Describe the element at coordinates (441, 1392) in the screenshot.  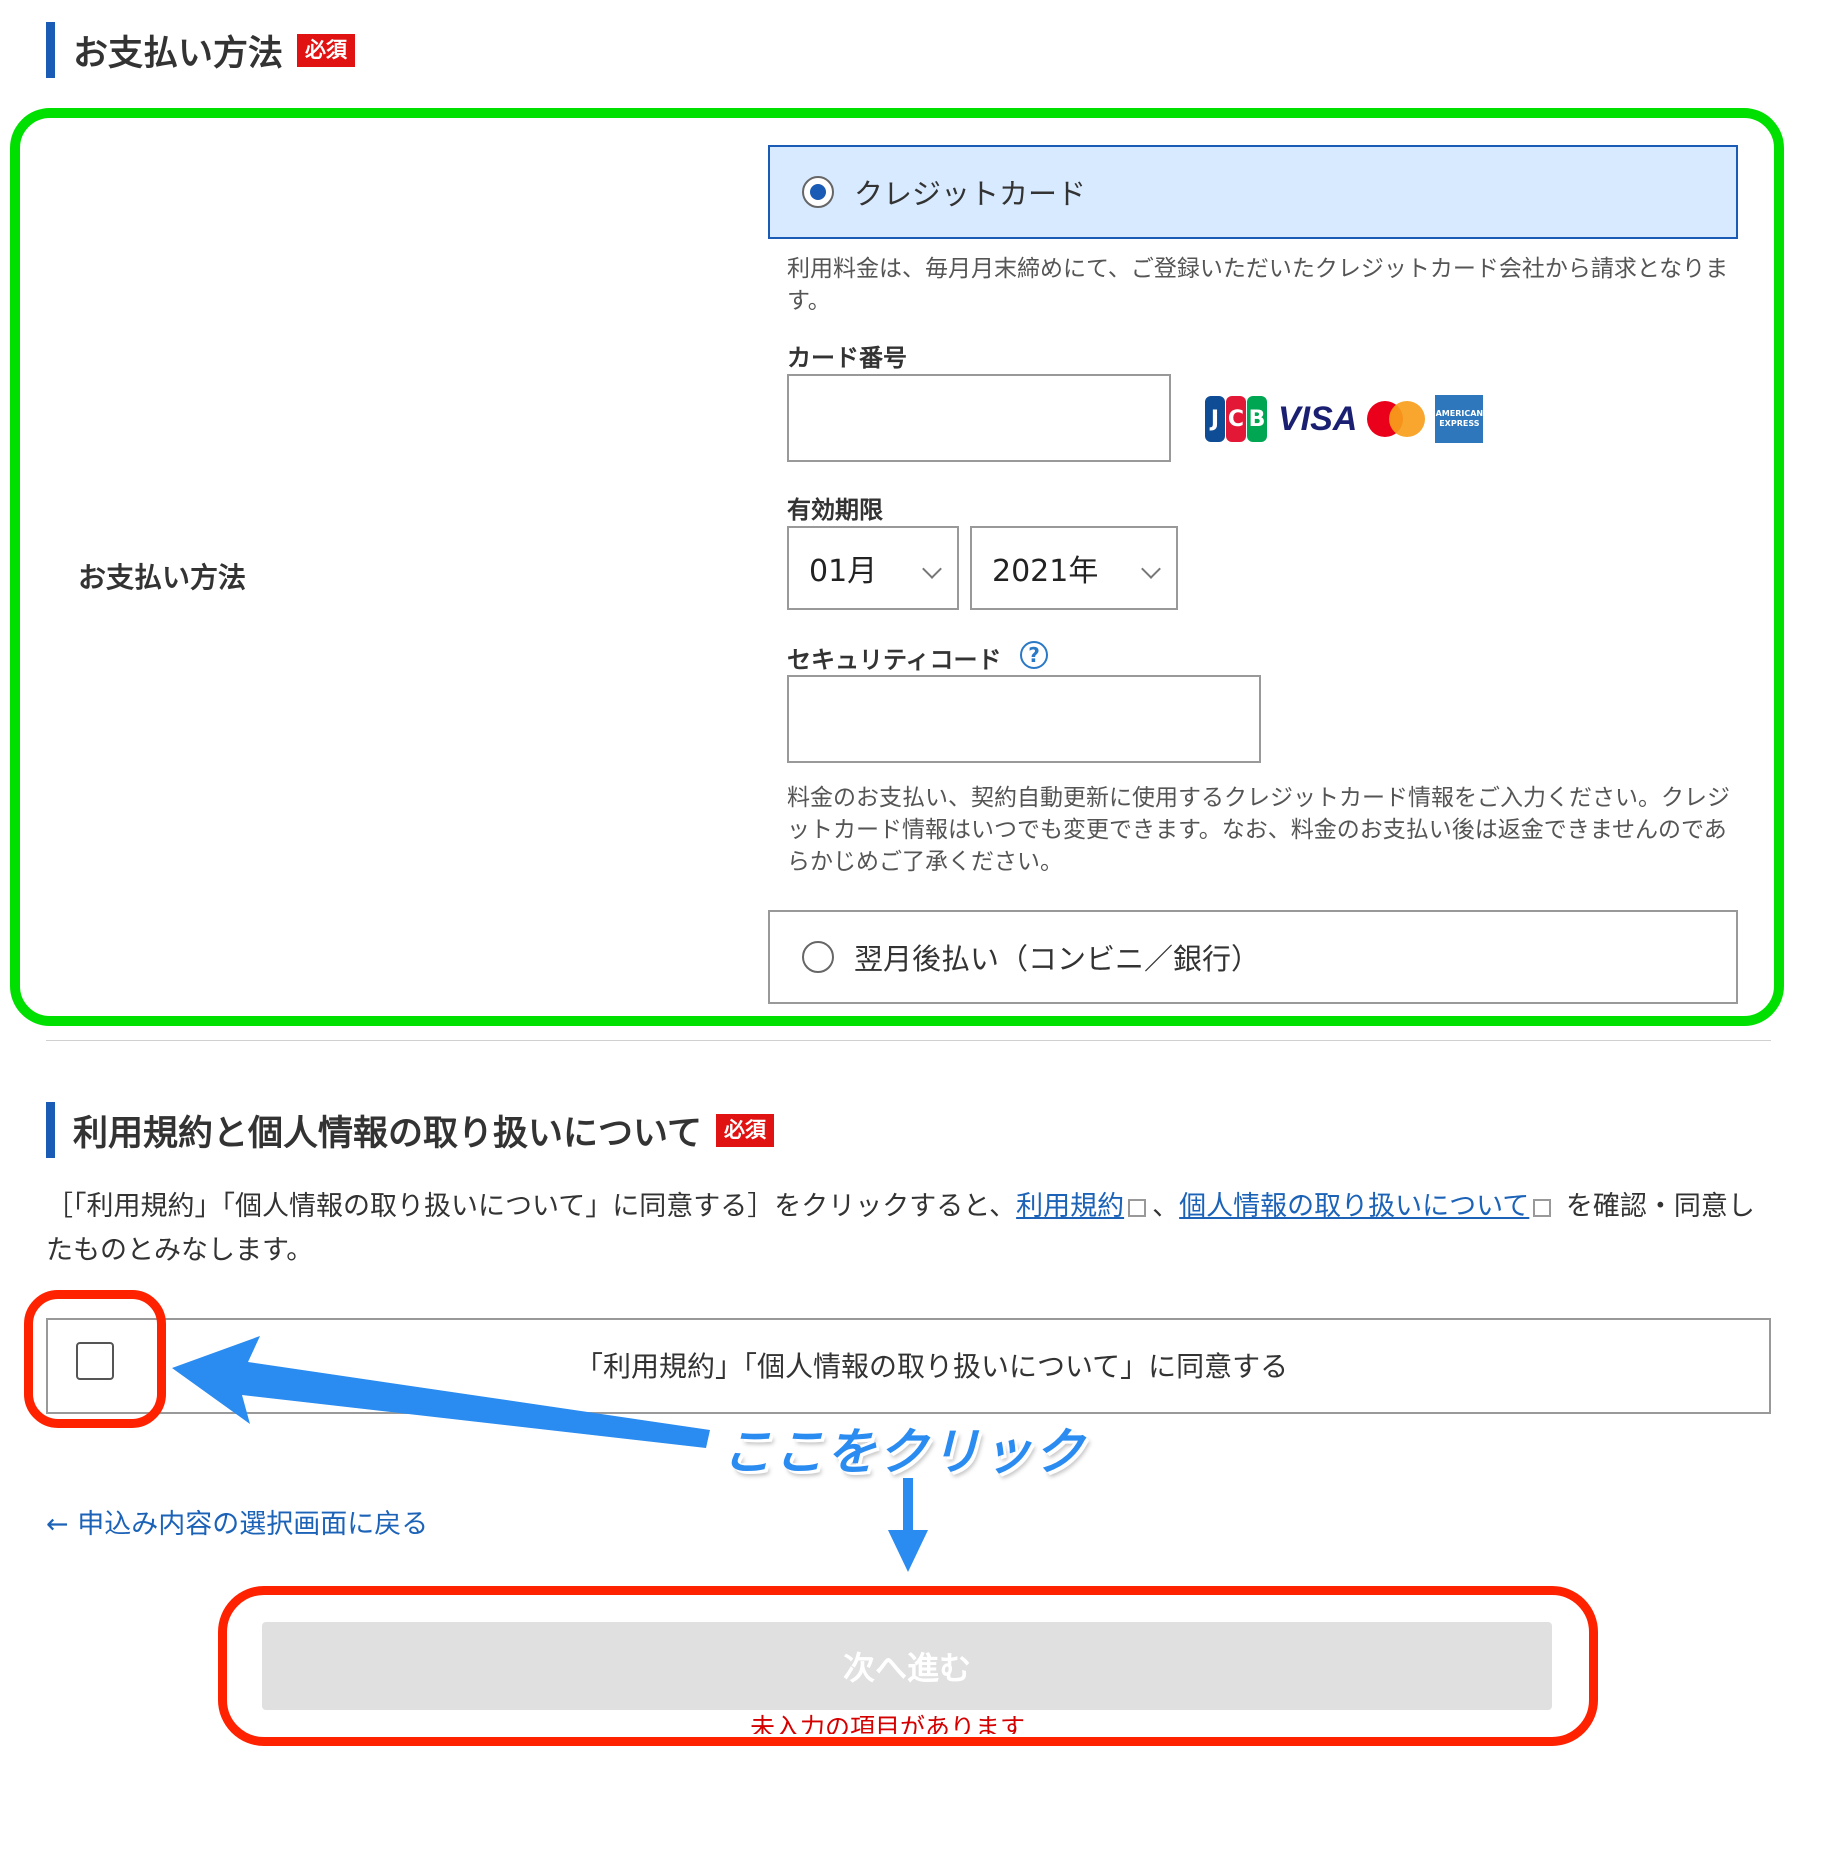
I see `arrow-left-icon` at that location.